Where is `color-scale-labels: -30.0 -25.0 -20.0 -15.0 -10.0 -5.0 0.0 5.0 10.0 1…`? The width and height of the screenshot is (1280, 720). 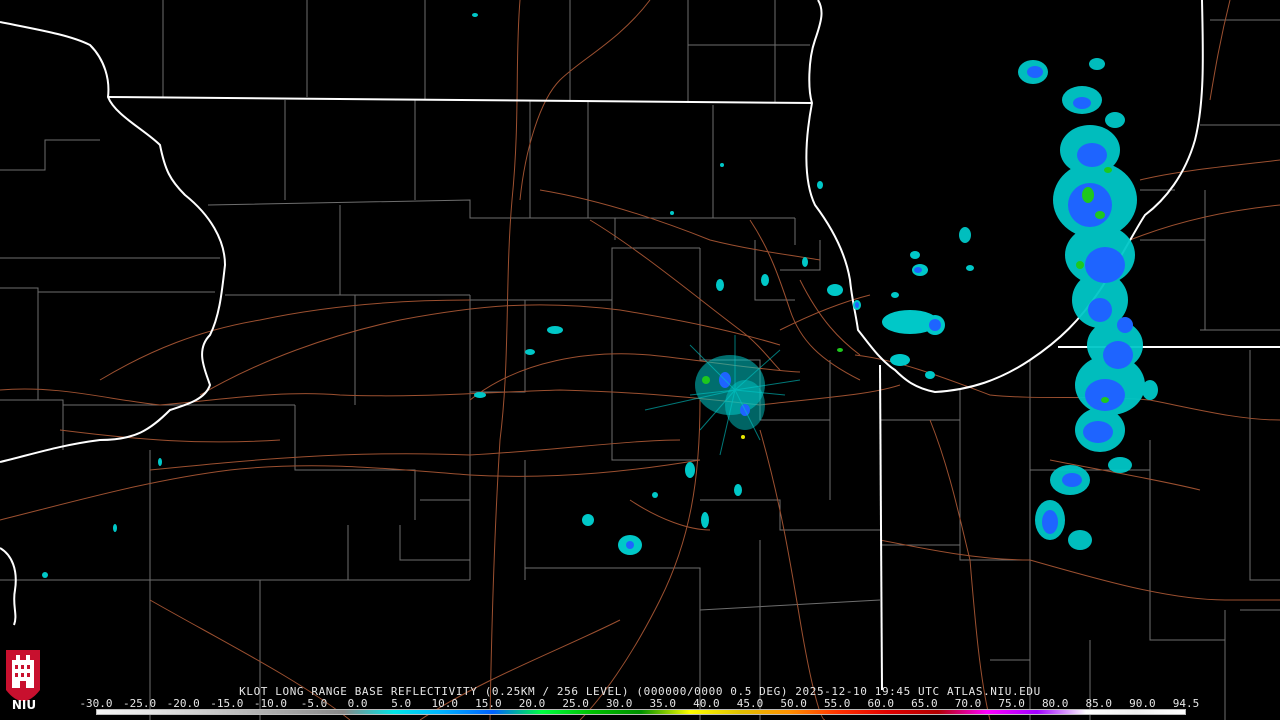 color-scale-labels: -30.0 -25.0 -20.0 -15.0 -10.0 -5.0 0.0 5.0 10.0 1… is located at coordinates (639, 703).